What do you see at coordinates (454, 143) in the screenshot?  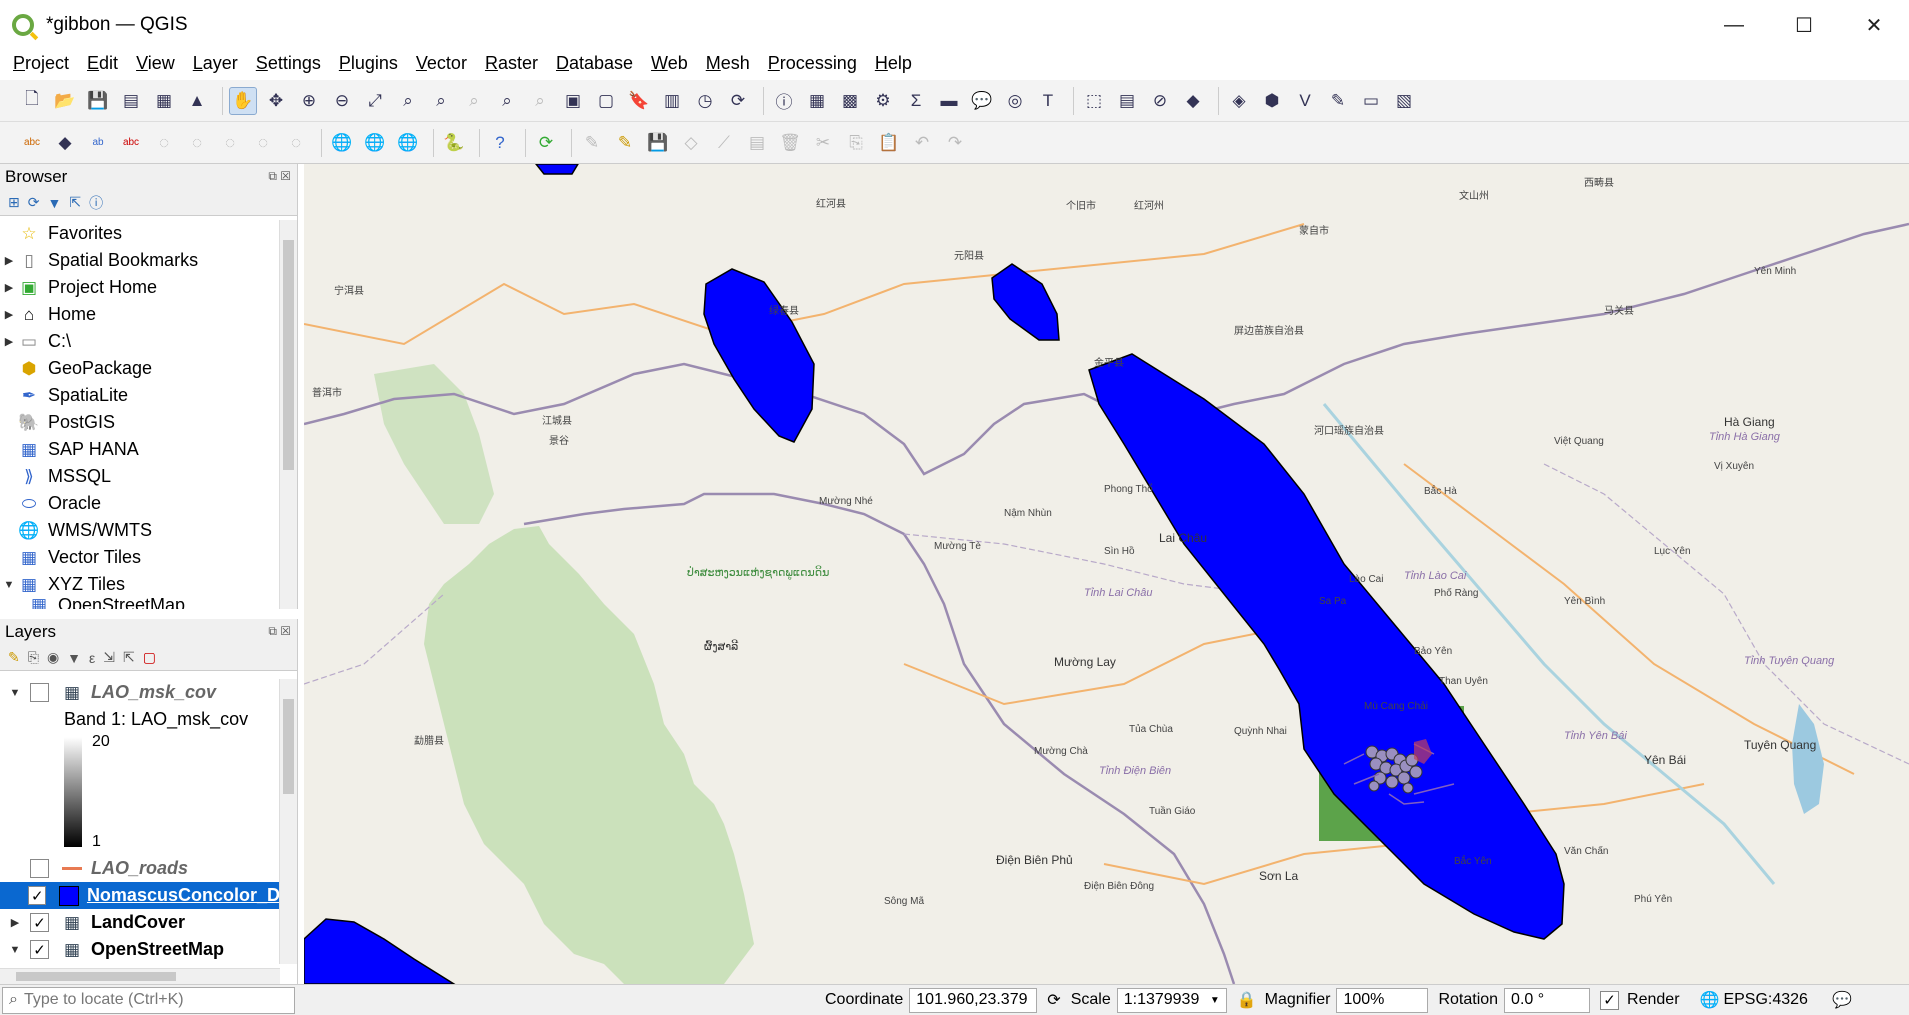 I see `python-console-icon: 🐍` at bounding box center [454, 143].